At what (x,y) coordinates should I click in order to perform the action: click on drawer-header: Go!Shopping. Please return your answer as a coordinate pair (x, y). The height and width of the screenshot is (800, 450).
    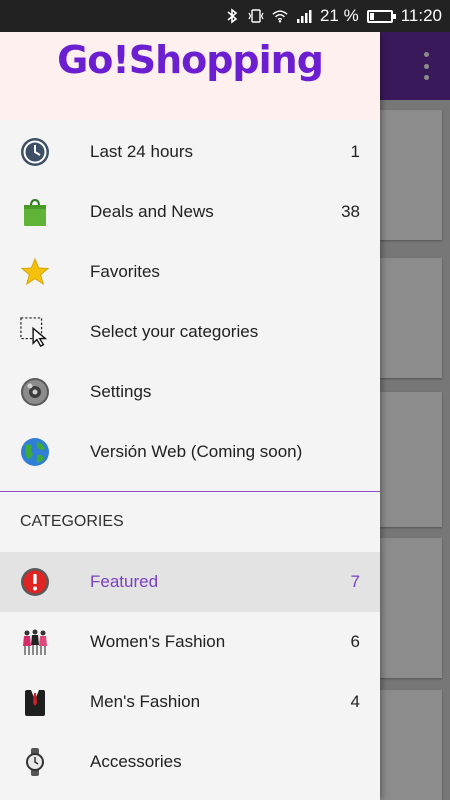
    Looking at the image, I should click on (190, 76).